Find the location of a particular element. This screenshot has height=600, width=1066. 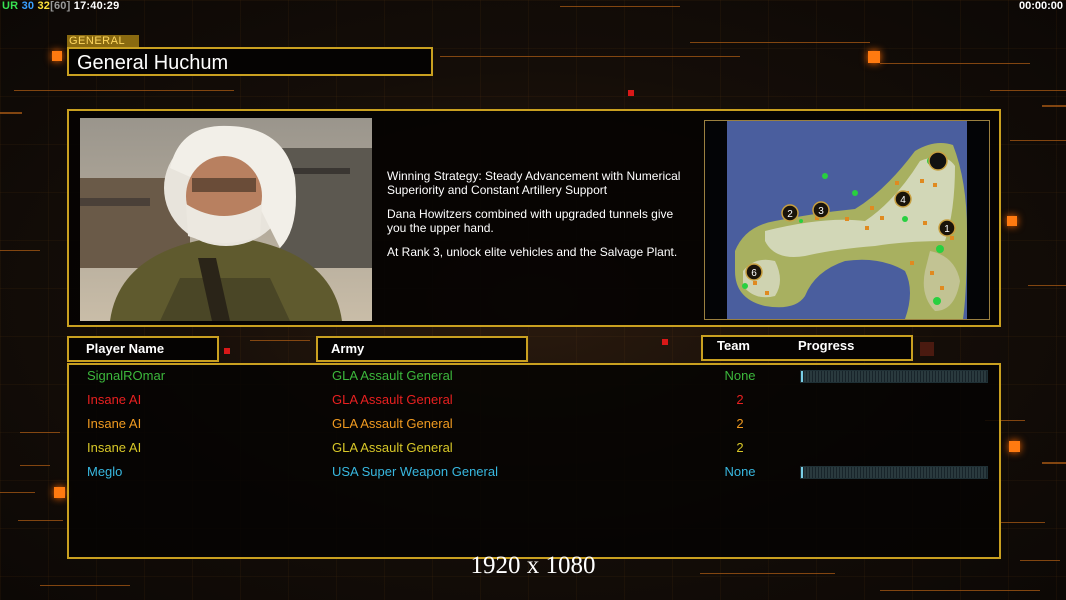

hud-stat-1: UR is located at coordinates (10, 6).